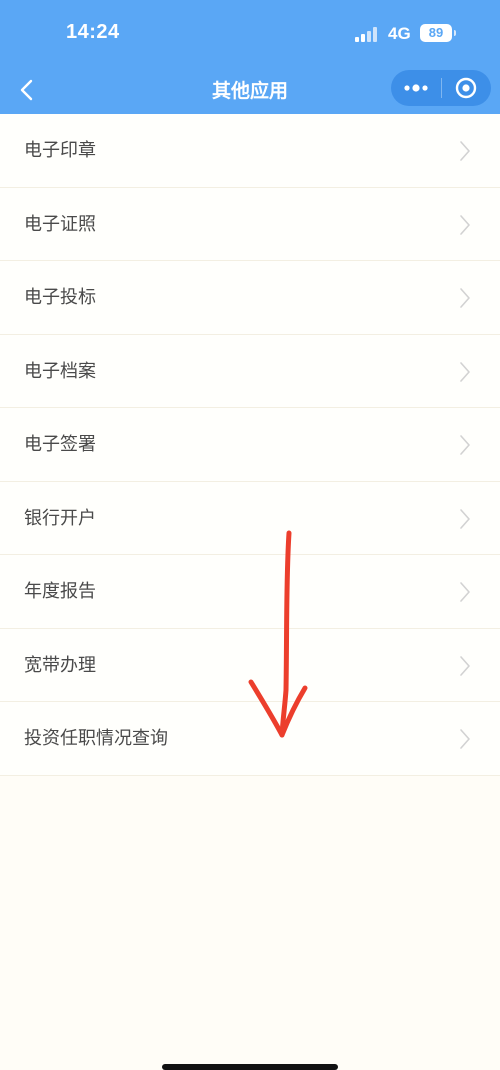  What do you see at coordinates (250, 90) in the screenshot?
I see `navigation-bar: 其他应用` at bounding box center [250, 90].